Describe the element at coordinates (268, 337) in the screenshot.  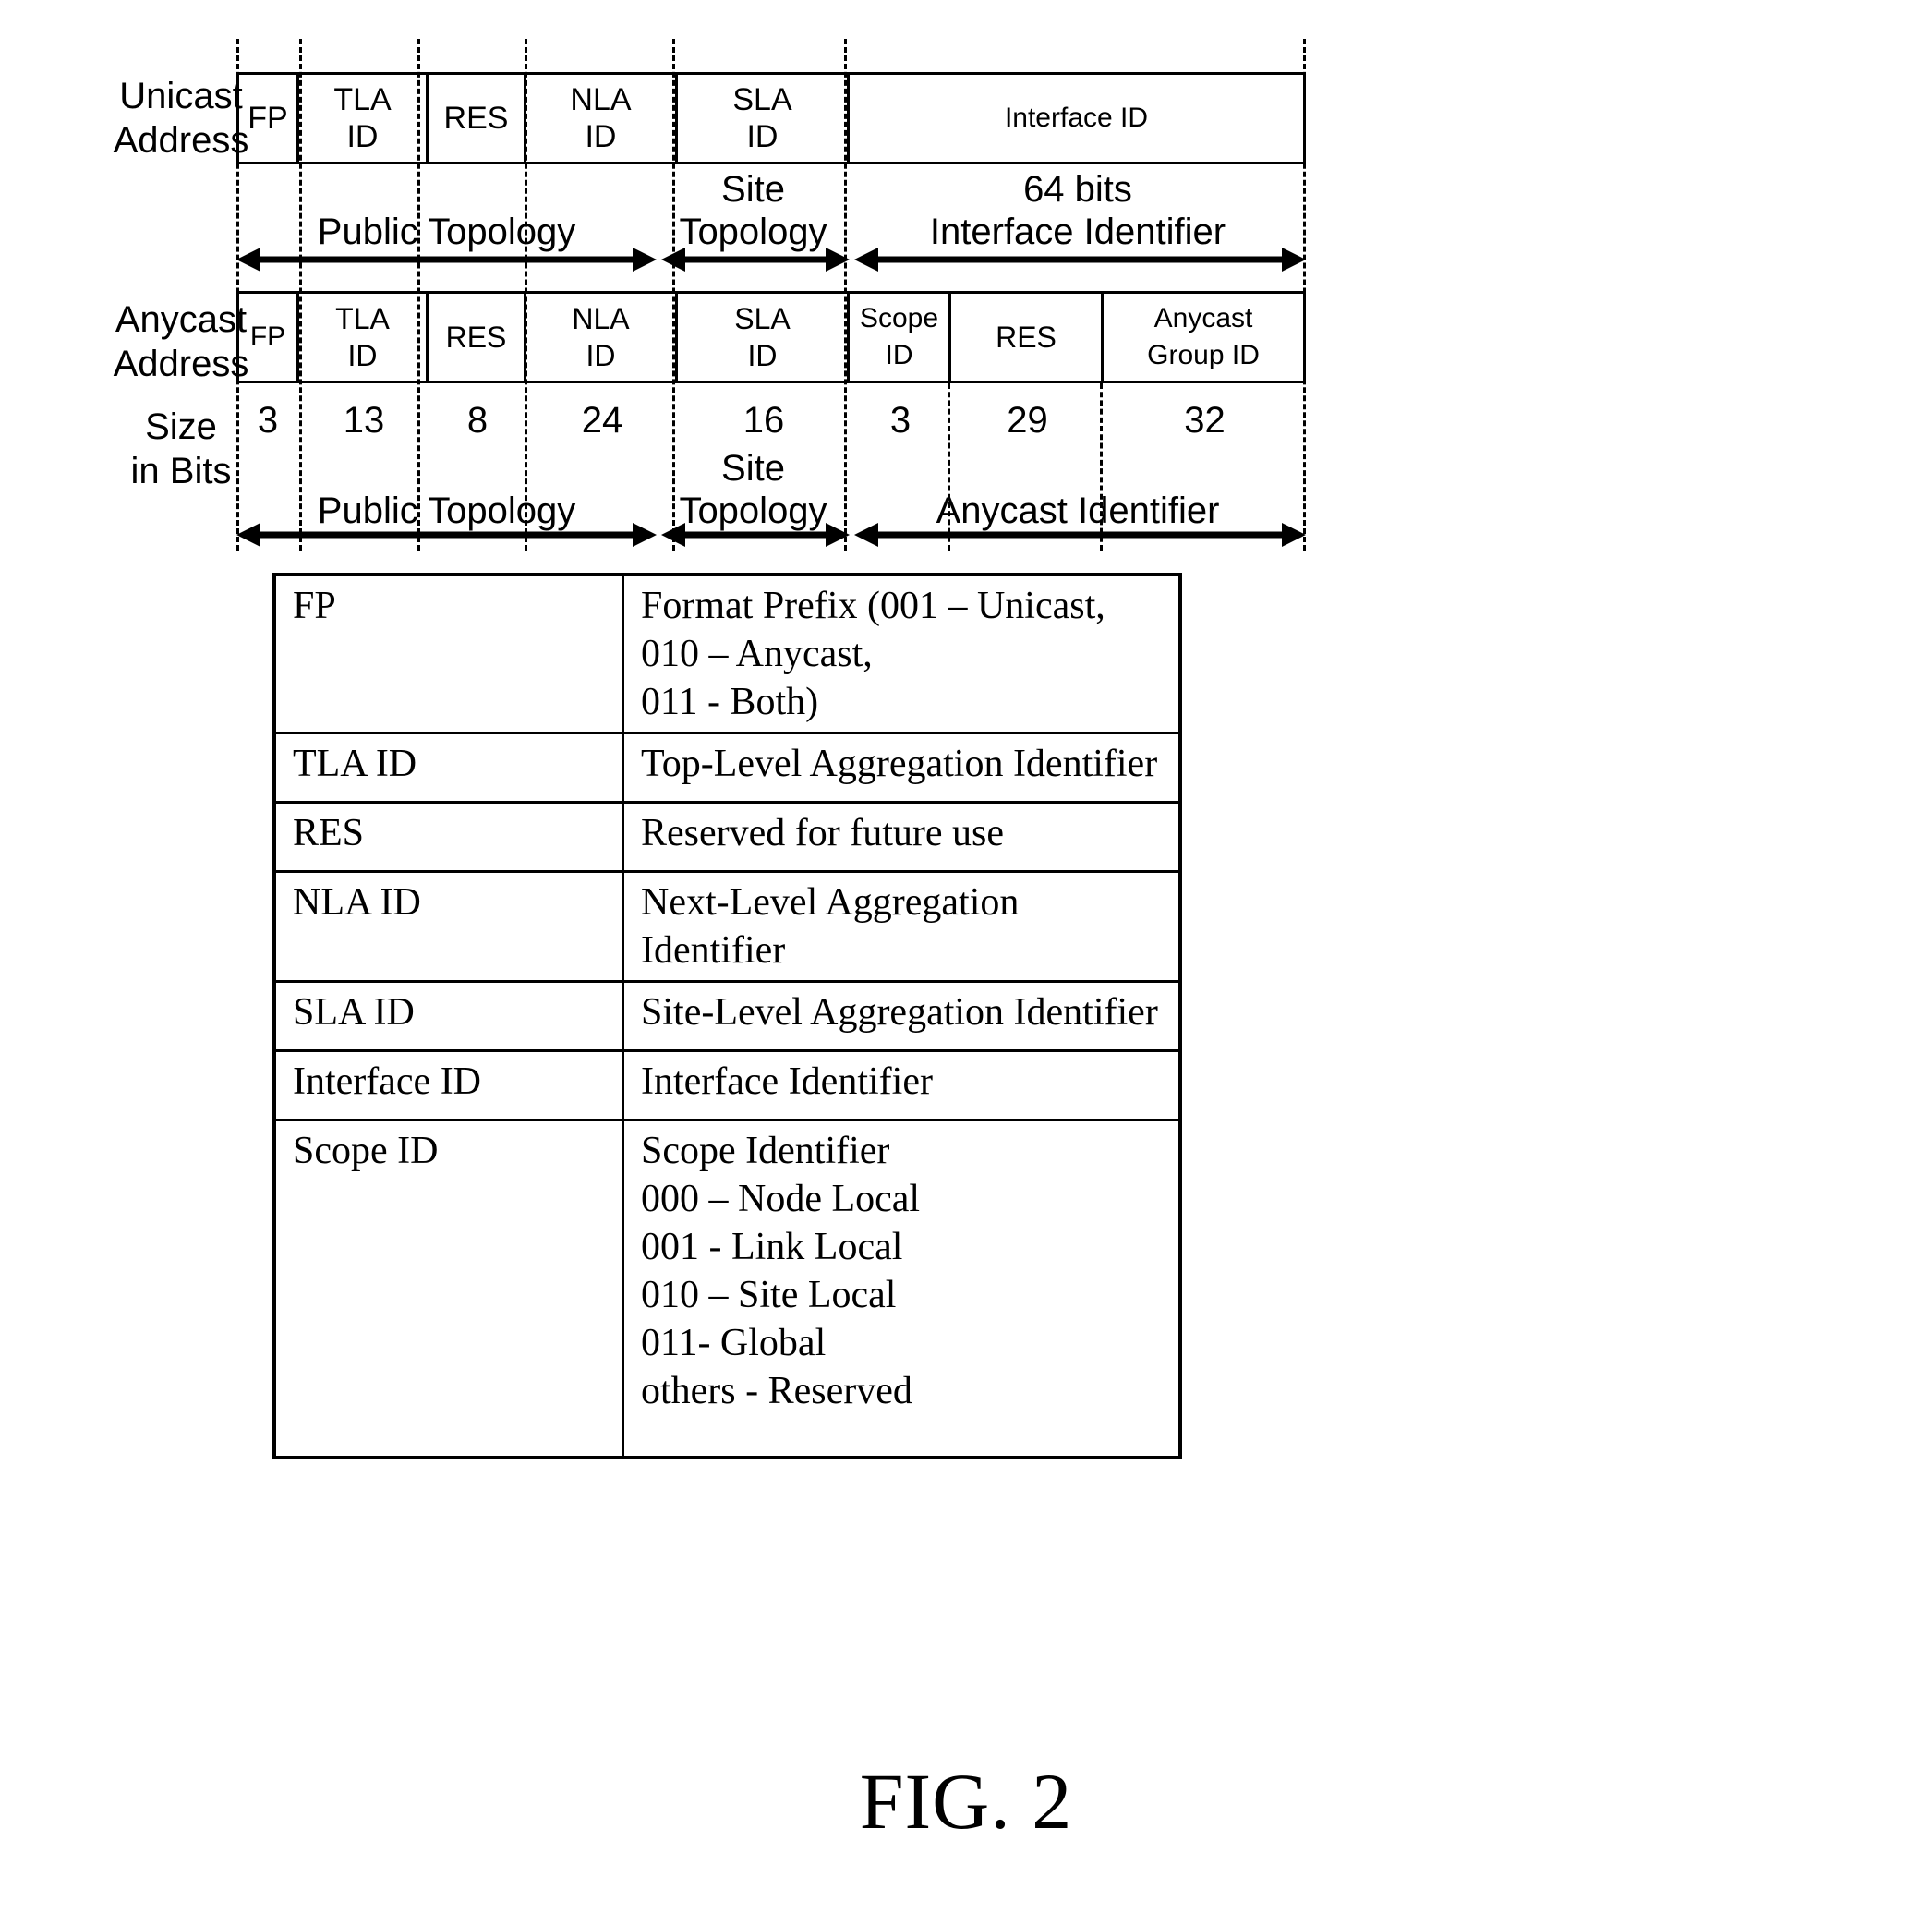
I see `anycast-field-fp: FP` at that location.